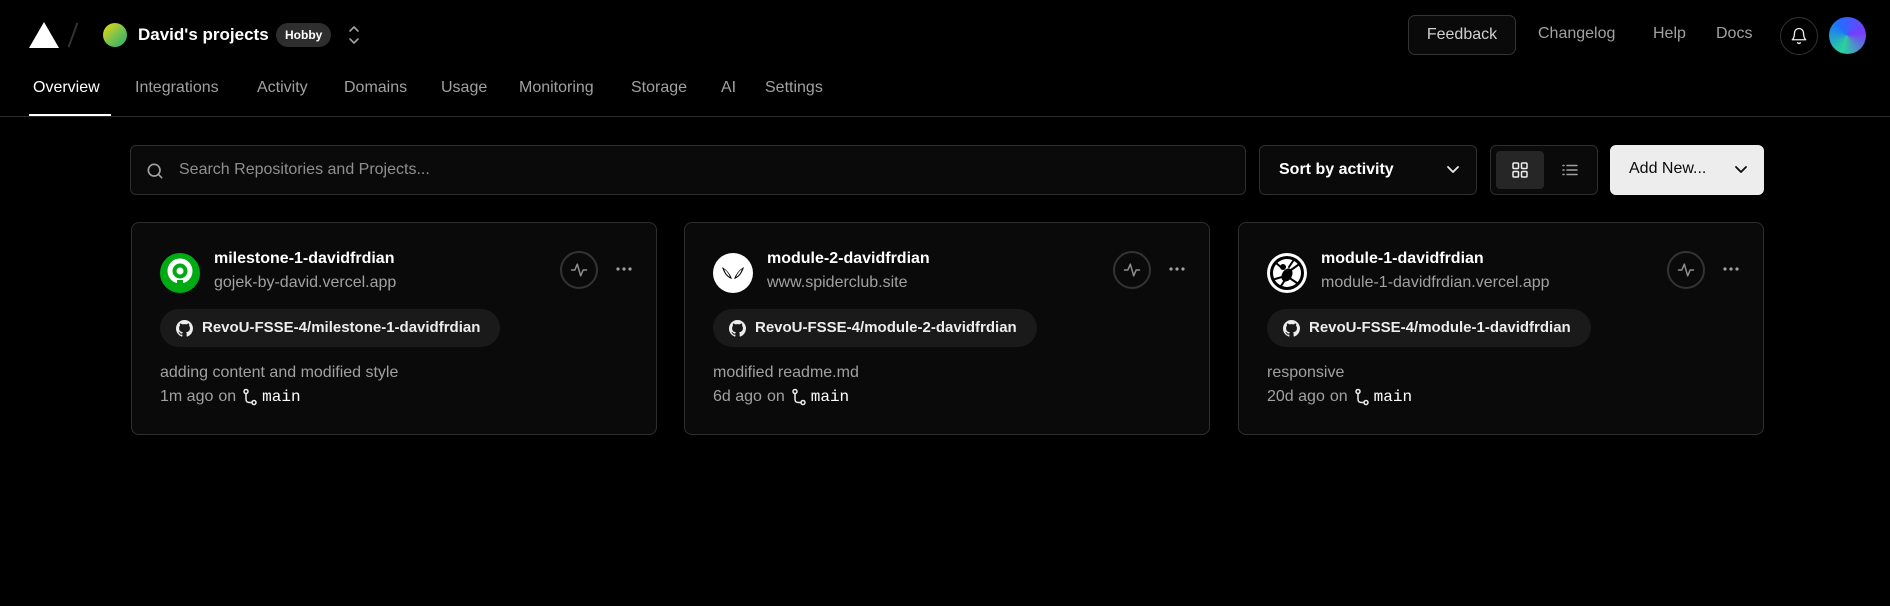 The image size is (1890, 606). Describe the element at coordinates (659, 88) in the screenshot. I see `tab-storage: Storage` at that location.